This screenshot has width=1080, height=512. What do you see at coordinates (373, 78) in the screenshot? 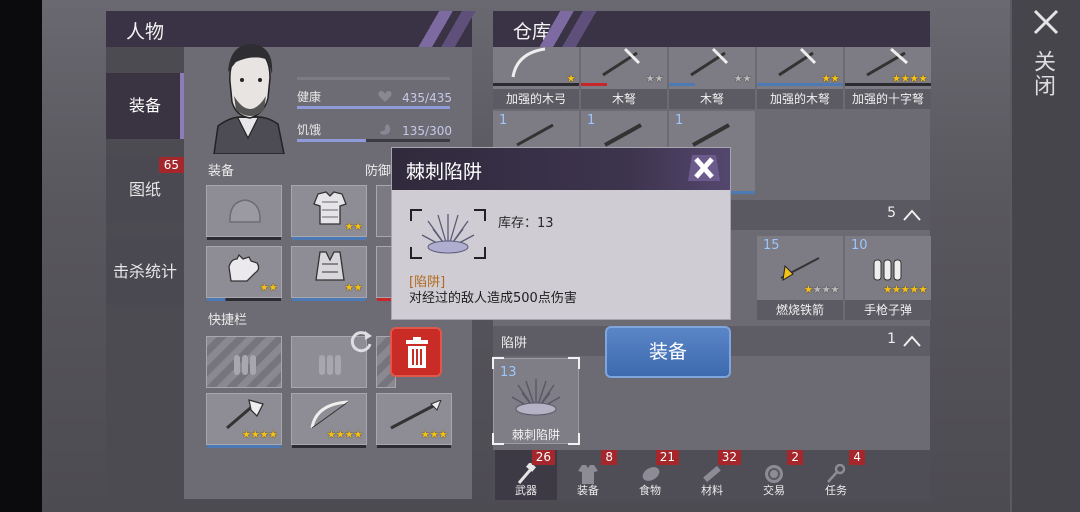
I see `top-divider` at bounding box center [373, 78].